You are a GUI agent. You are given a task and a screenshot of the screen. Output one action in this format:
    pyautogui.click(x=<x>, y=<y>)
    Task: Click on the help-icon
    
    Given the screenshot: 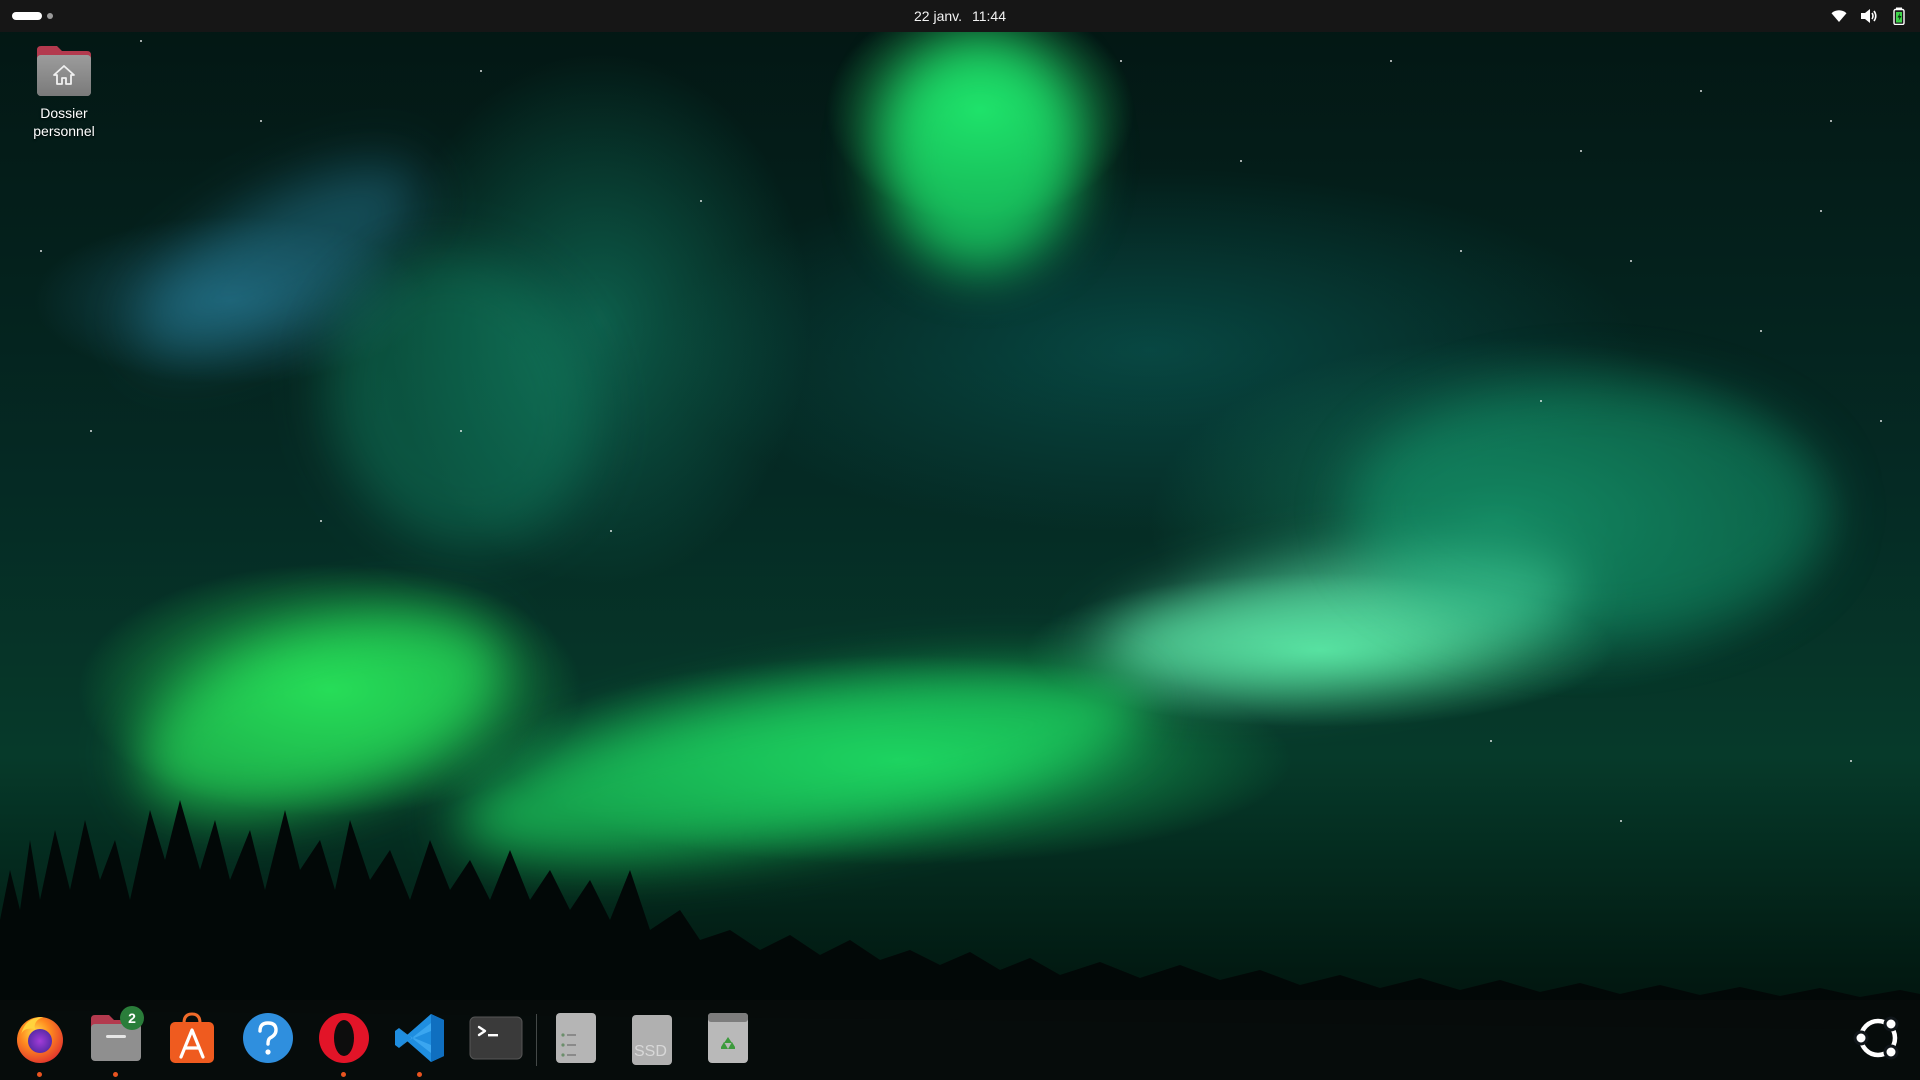 What is the action you would take?
    pyautogui.click(x=268, y=1040)
    